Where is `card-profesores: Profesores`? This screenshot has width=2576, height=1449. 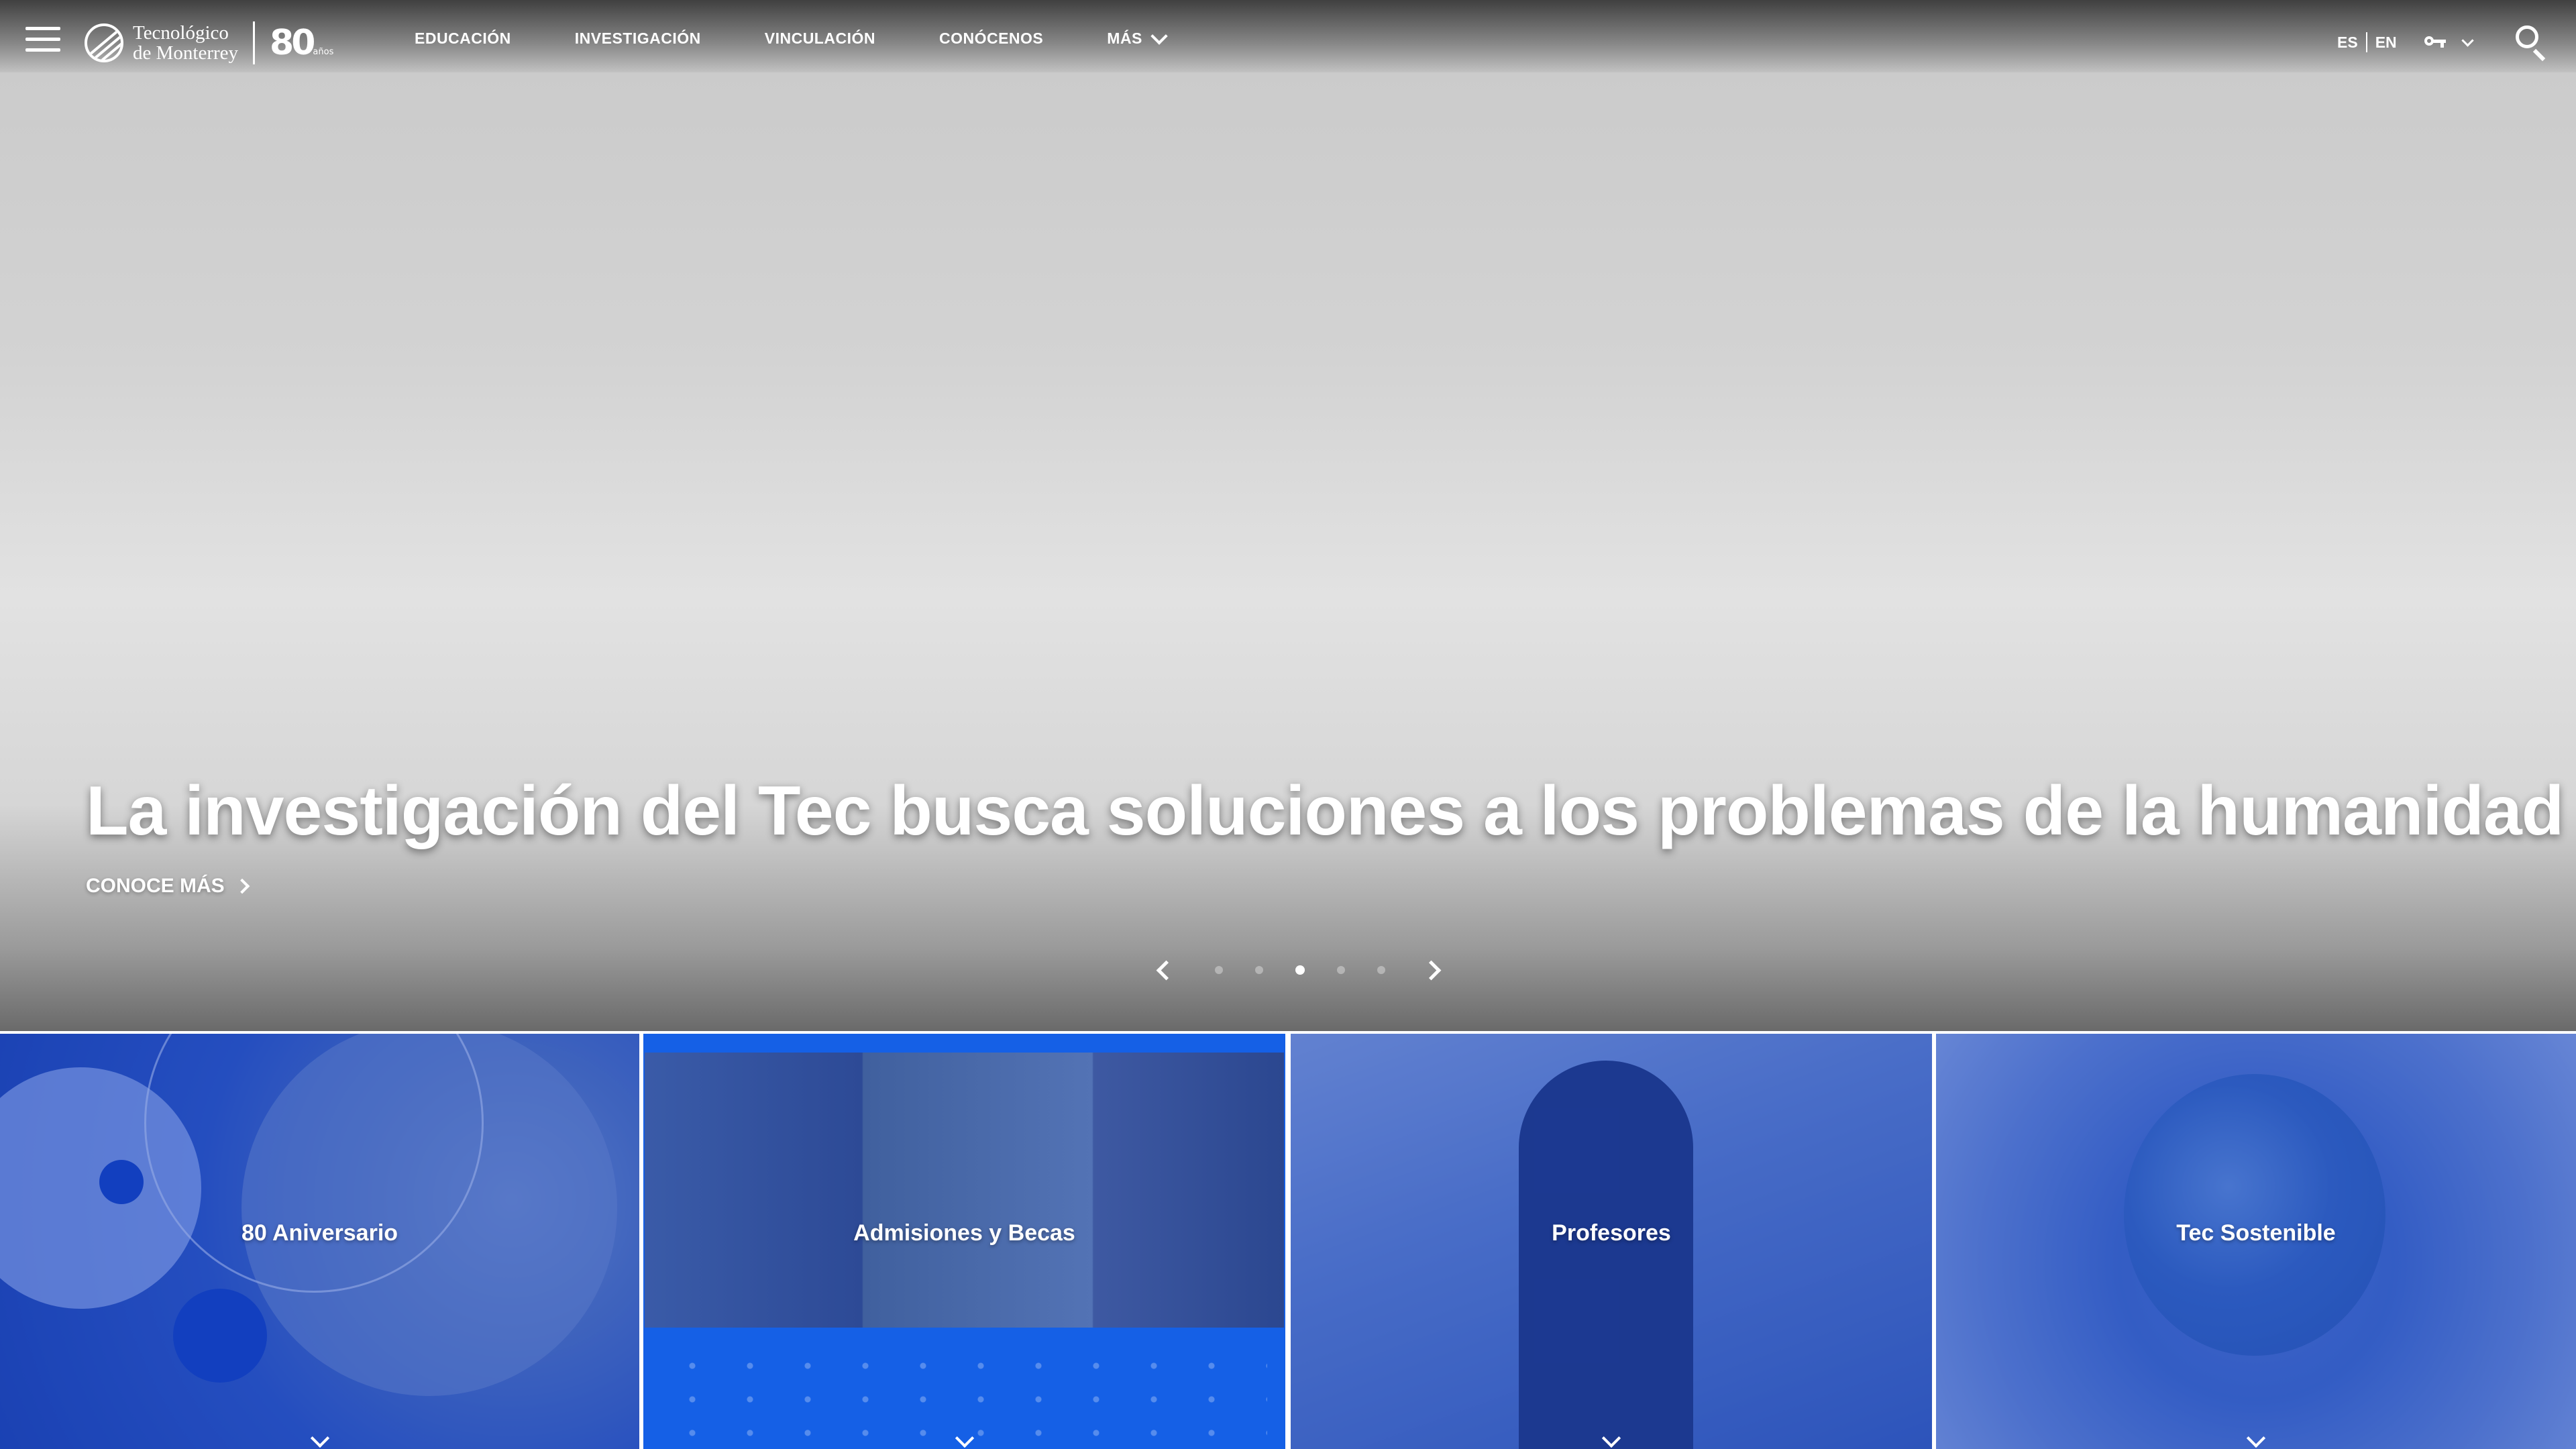
card-profesores: Profesores is located at coordinates (1611, 1241).